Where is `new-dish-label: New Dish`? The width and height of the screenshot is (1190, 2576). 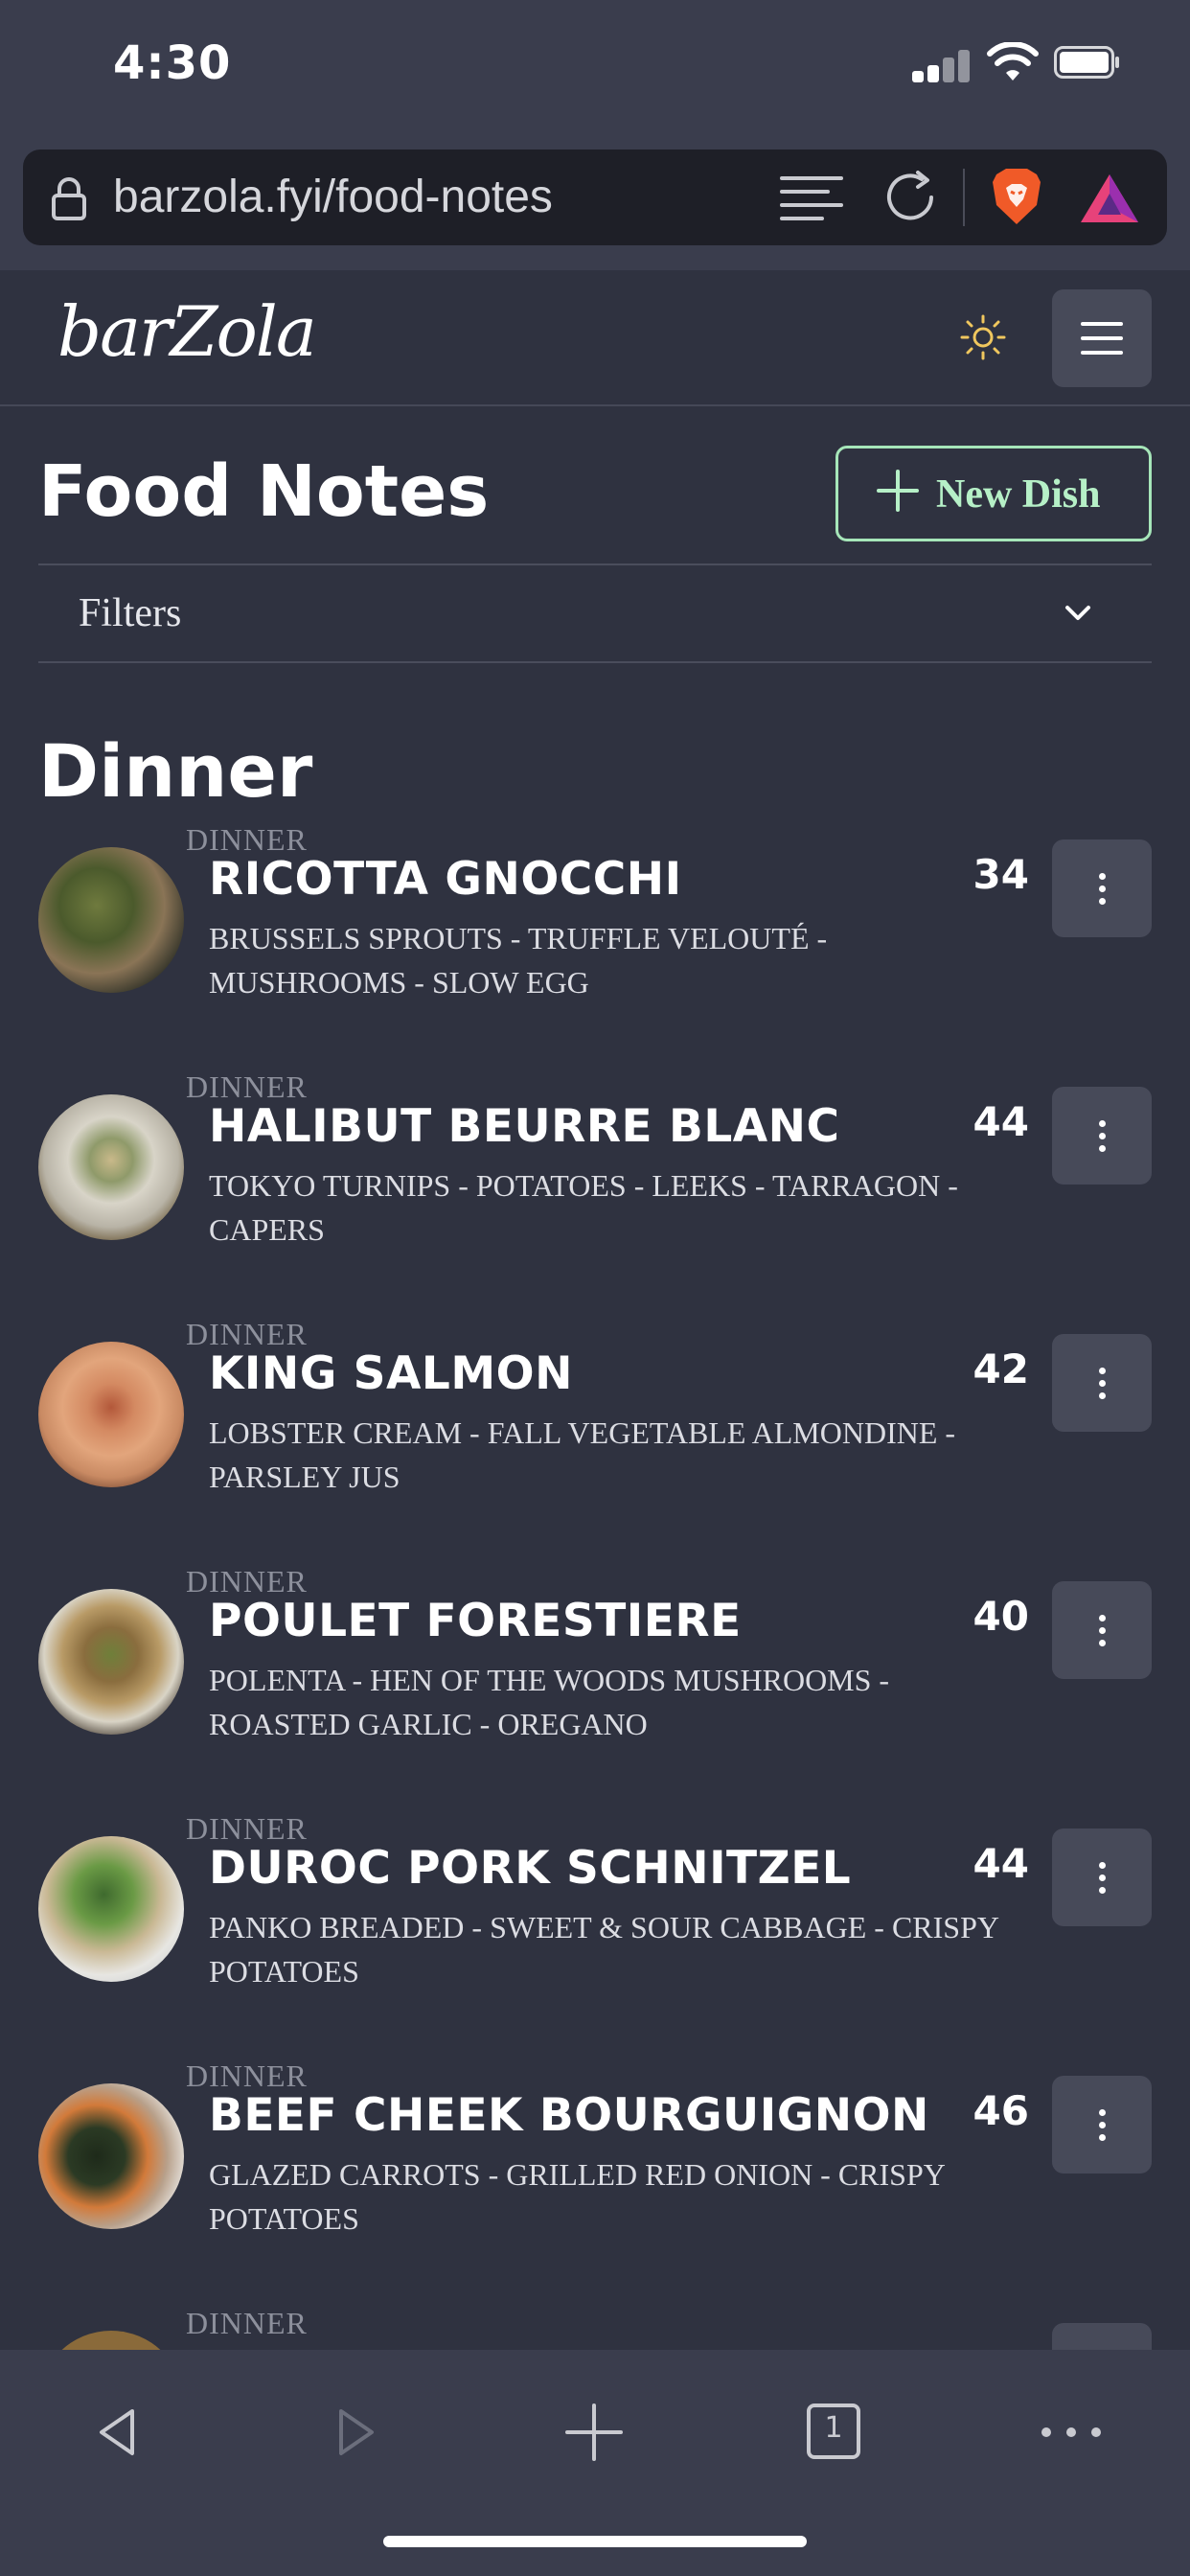 new-dish-label: New Dish is located at coordinates (1018, 494).